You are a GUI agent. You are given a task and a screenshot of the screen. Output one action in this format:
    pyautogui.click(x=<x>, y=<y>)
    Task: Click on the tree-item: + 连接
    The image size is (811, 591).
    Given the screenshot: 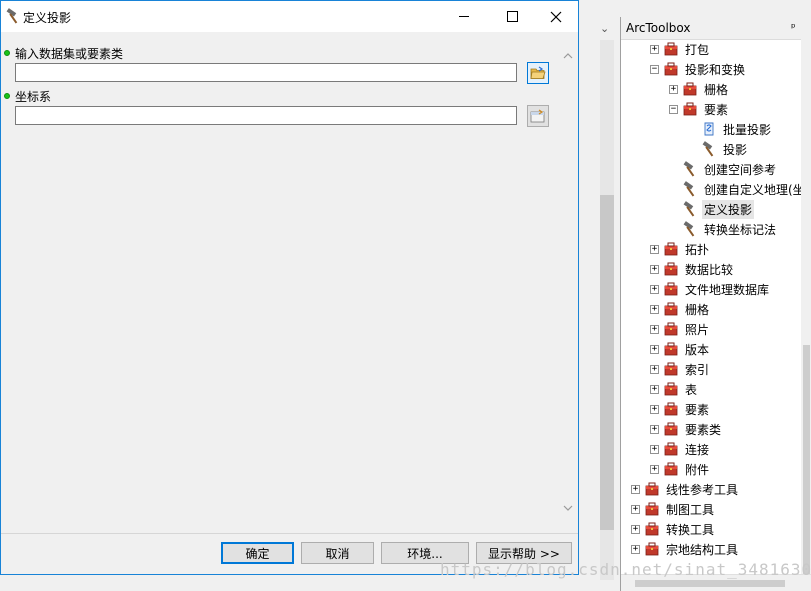 What is the action you would take?
    pyautogui.click(x=680, y=449)
    